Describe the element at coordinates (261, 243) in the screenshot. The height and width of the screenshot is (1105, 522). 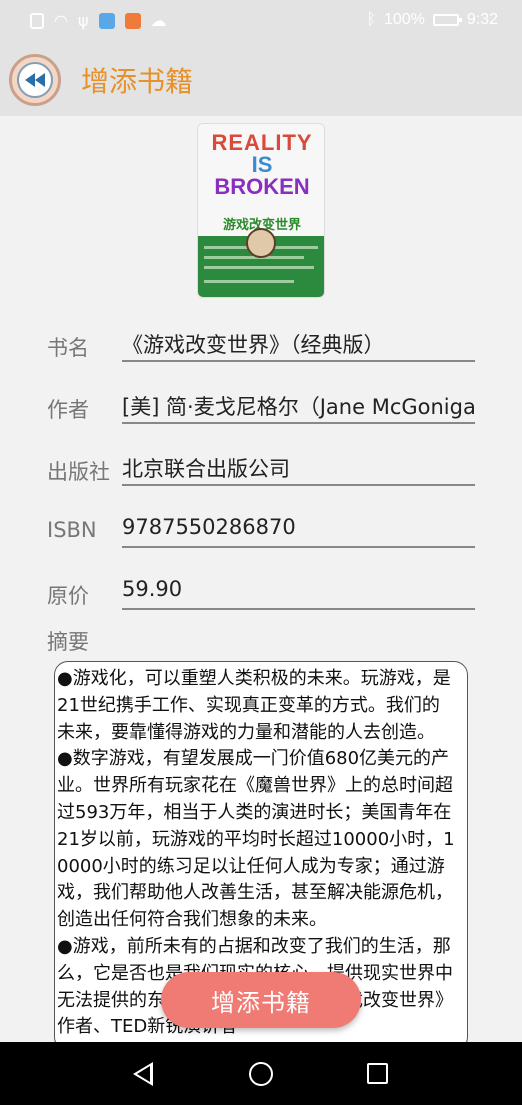
I see `cover-author-photo` at that location.